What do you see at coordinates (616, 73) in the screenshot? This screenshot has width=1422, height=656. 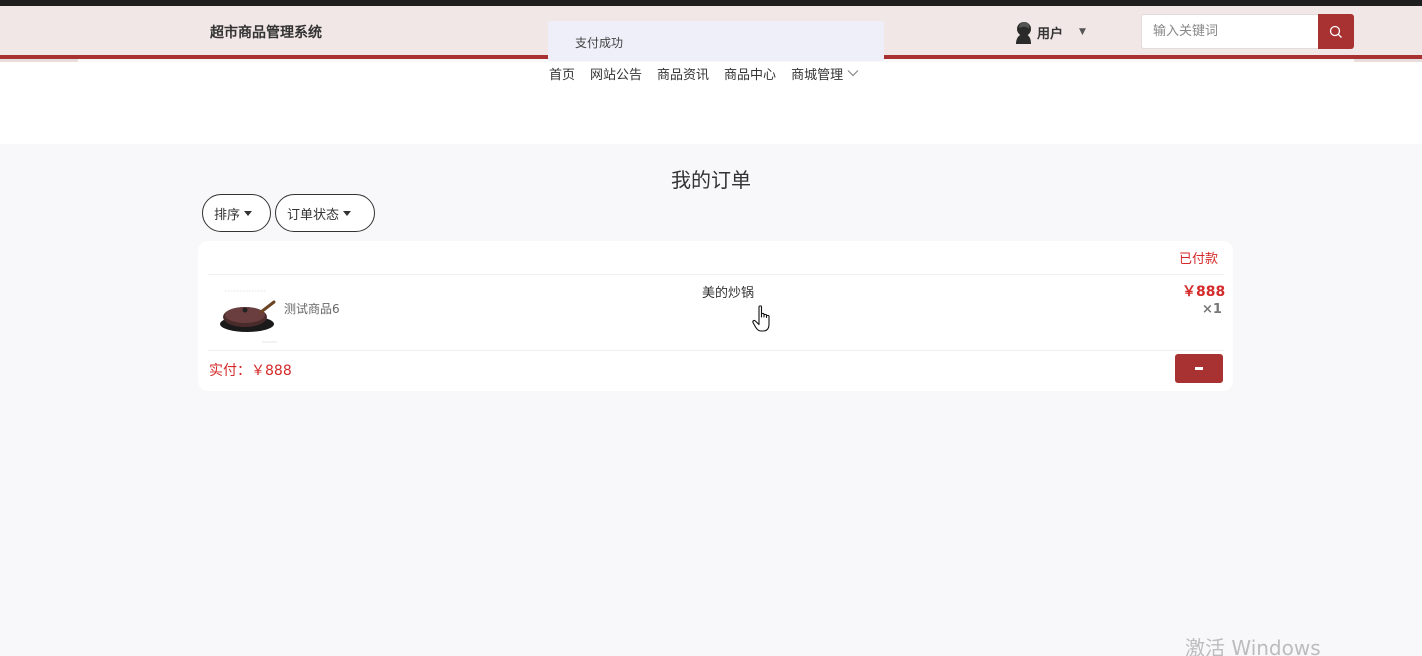 I see `nav-item-announcements: 网站公告` at bounding box center [616, 73].